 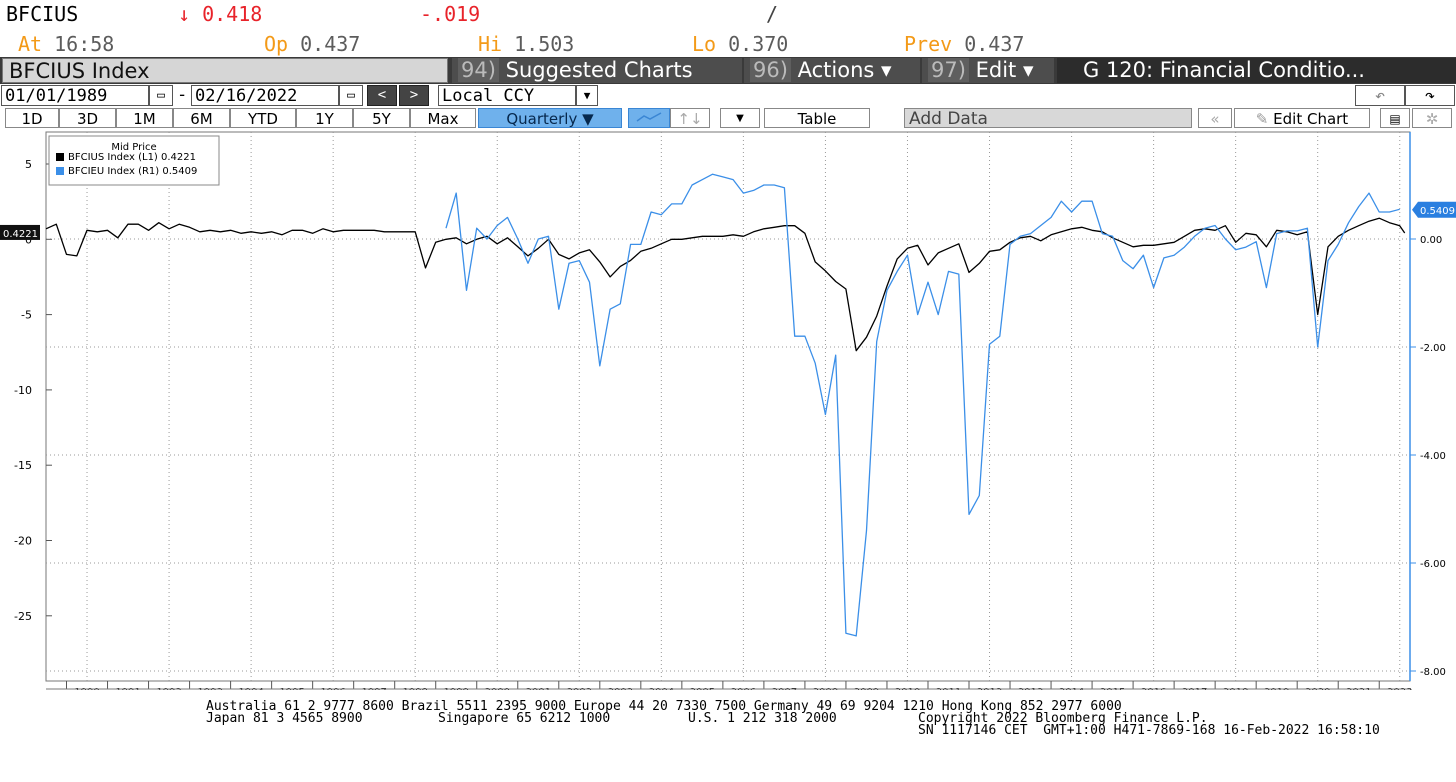 I want to click on annotate-icon: ▤, so click(x=1395, y=118).